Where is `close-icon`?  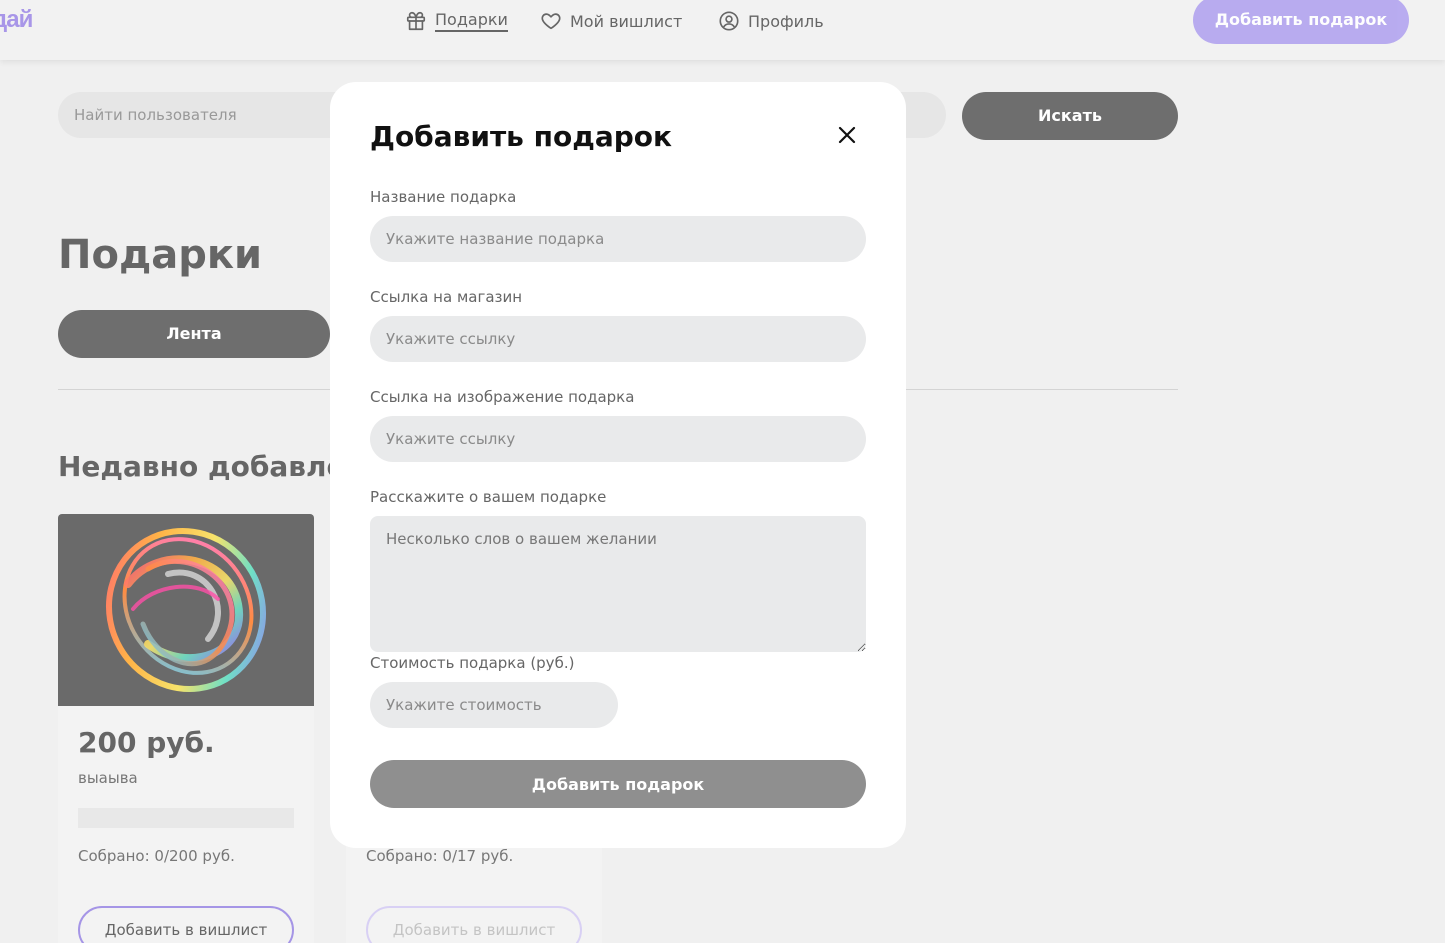 close-icon is located at coordinates (847, 135).